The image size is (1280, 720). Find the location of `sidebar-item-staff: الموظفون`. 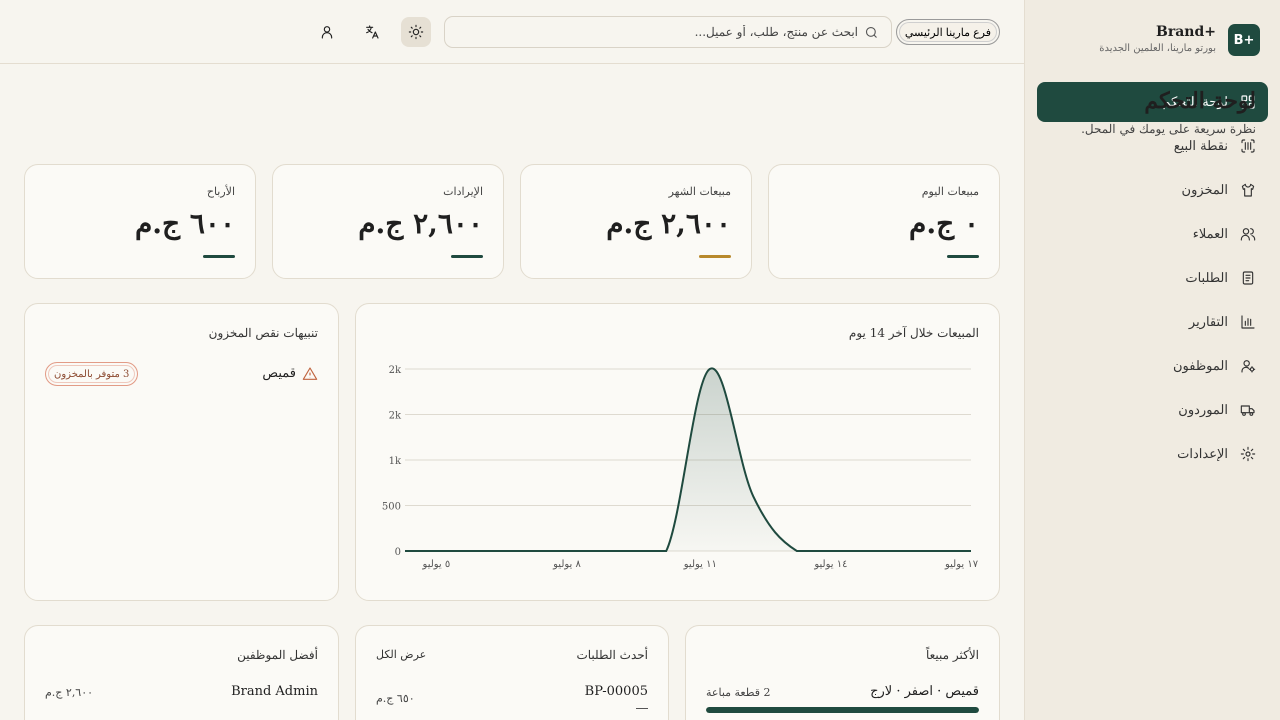

sidebar-item-staff: الموظفون is located at coordinates (1152, 366).